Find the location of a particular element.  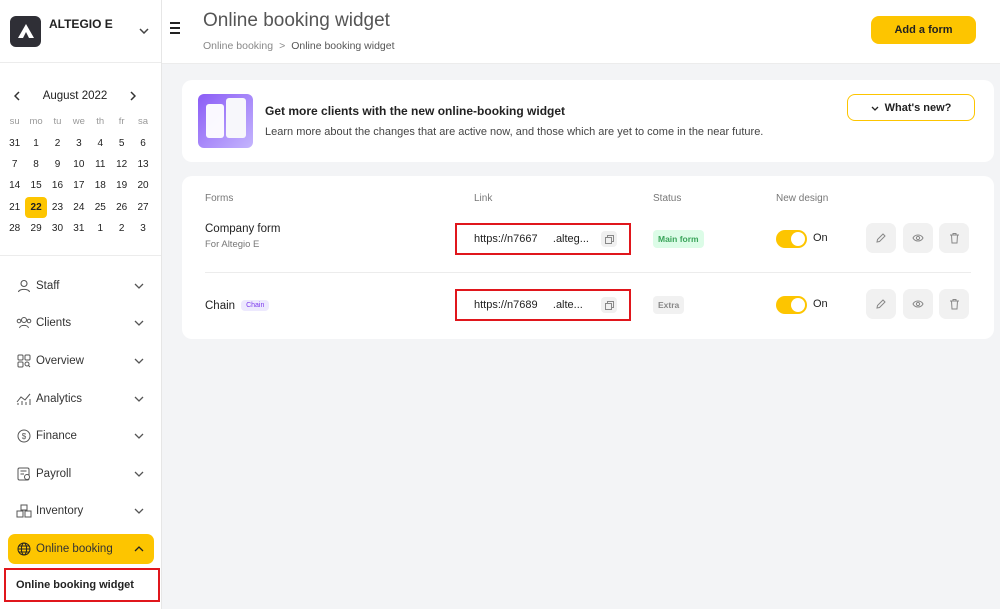

brand-switcher: ALTEGIO E is located at coordinates (80, 31).